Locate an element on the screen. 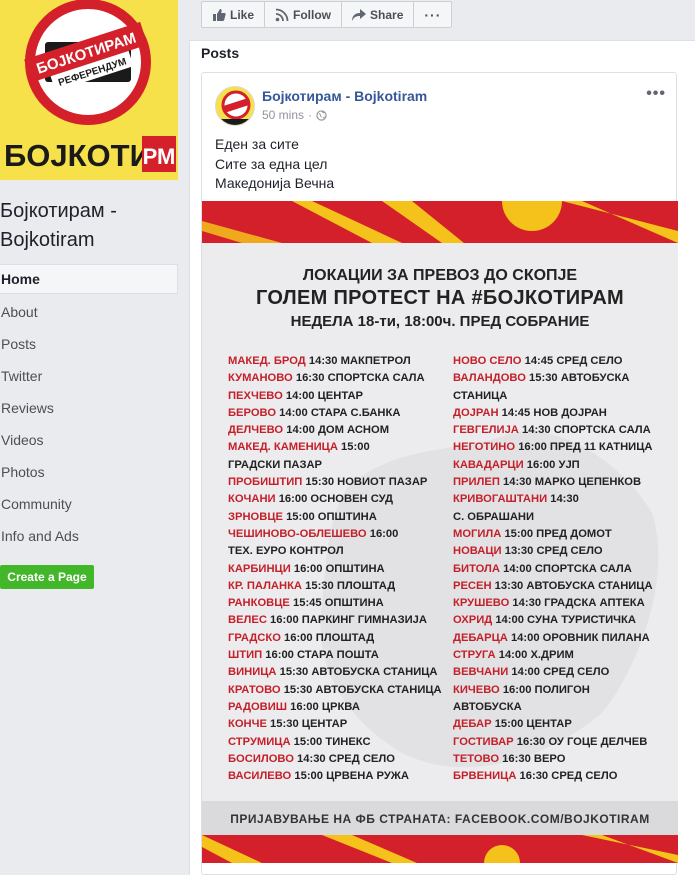 The image size is (695, 875). flag-banner-bottom is located at coordinates (440, 849).